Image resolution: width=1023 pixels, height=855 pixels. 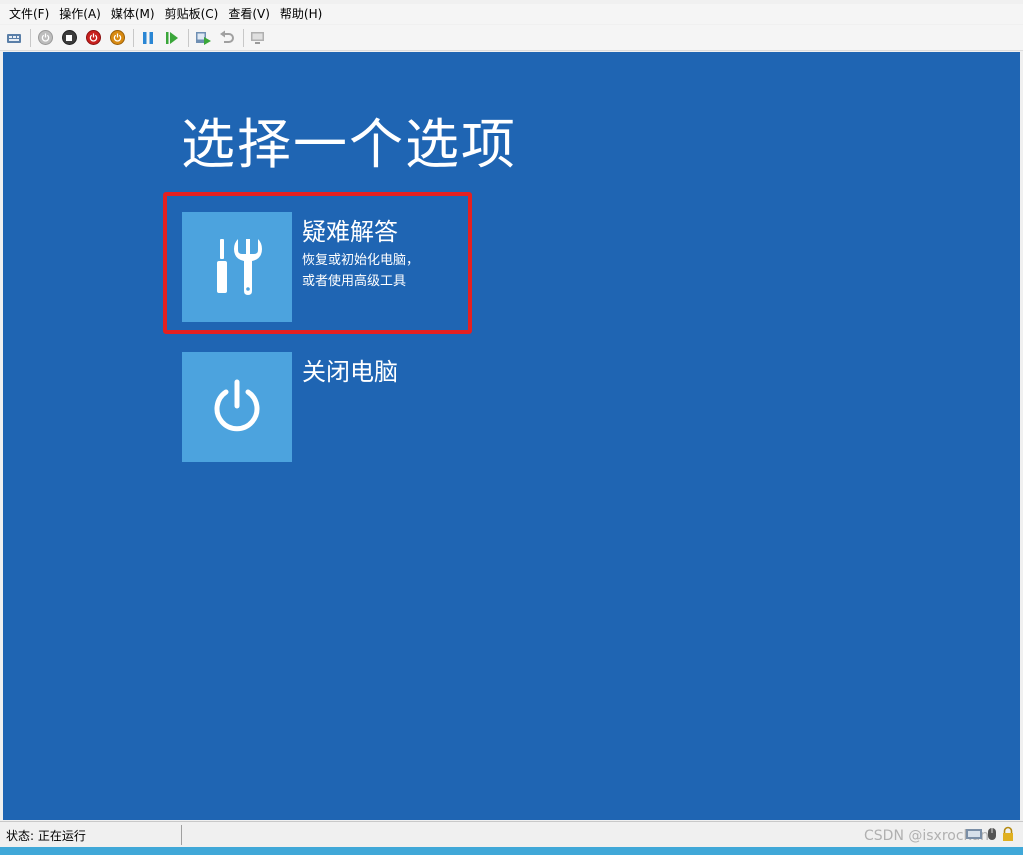 What do you see at coordinates (350, 372) in the screenshot?
I see `option-title: 关闭电脑` at bounding box center [350, 372].